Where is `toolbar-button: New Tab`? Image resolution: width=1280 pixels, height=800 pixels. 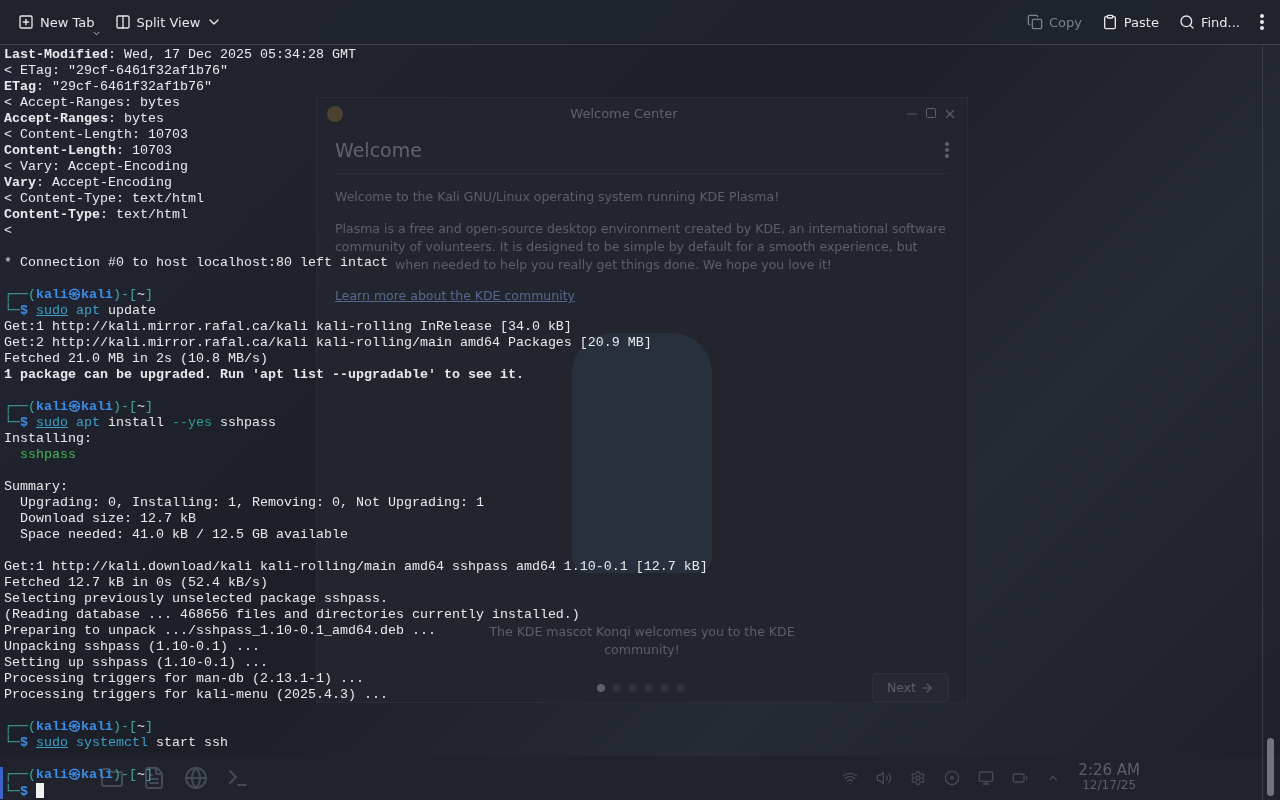 toolbar-button: New Tab is located at coordinates (56, 22).